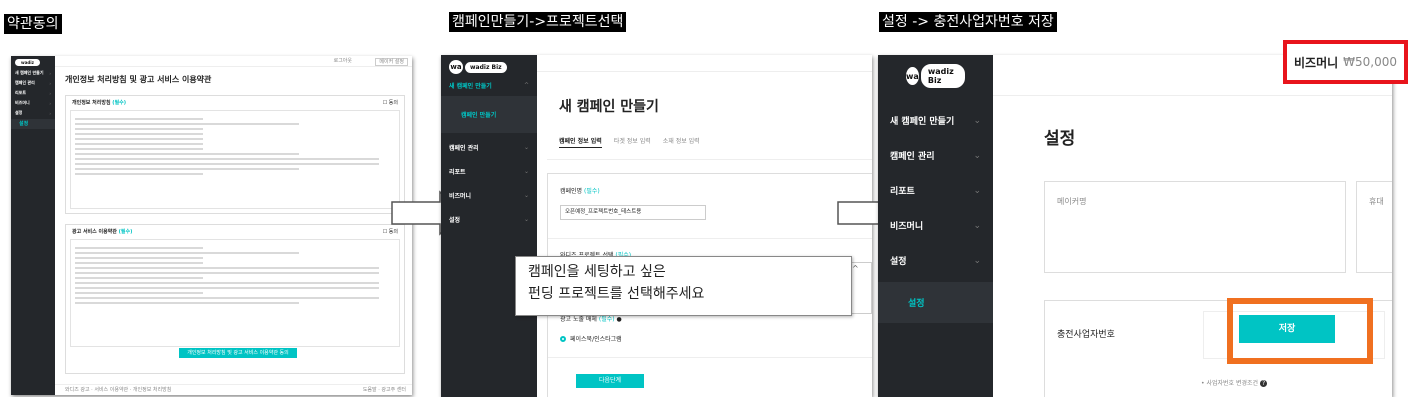 The height and width of the screenshot is (397, 1417). What do you see at coordinates (1072, 201) in the screenshot?
I see `maker-name-label: 메이커명` at bounding box center [1072, 201].